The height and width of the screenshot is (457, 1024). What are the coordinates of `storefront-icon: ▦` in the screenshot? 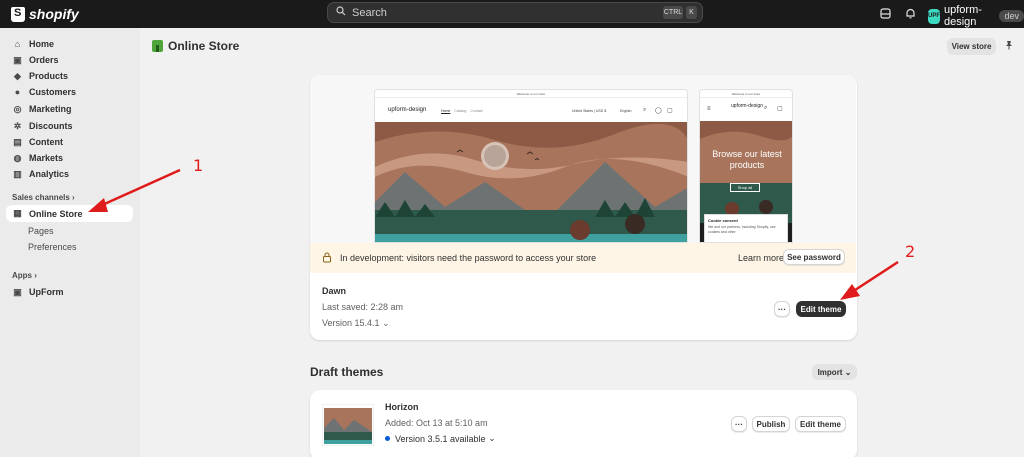 It's located at (17, 213).